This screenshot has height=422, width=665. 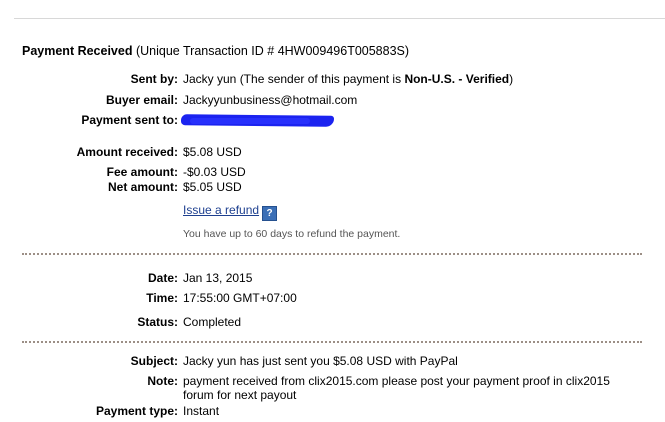 I want to click on date-row: Date: Jan 13, 2015, so click(x=332, y=279).